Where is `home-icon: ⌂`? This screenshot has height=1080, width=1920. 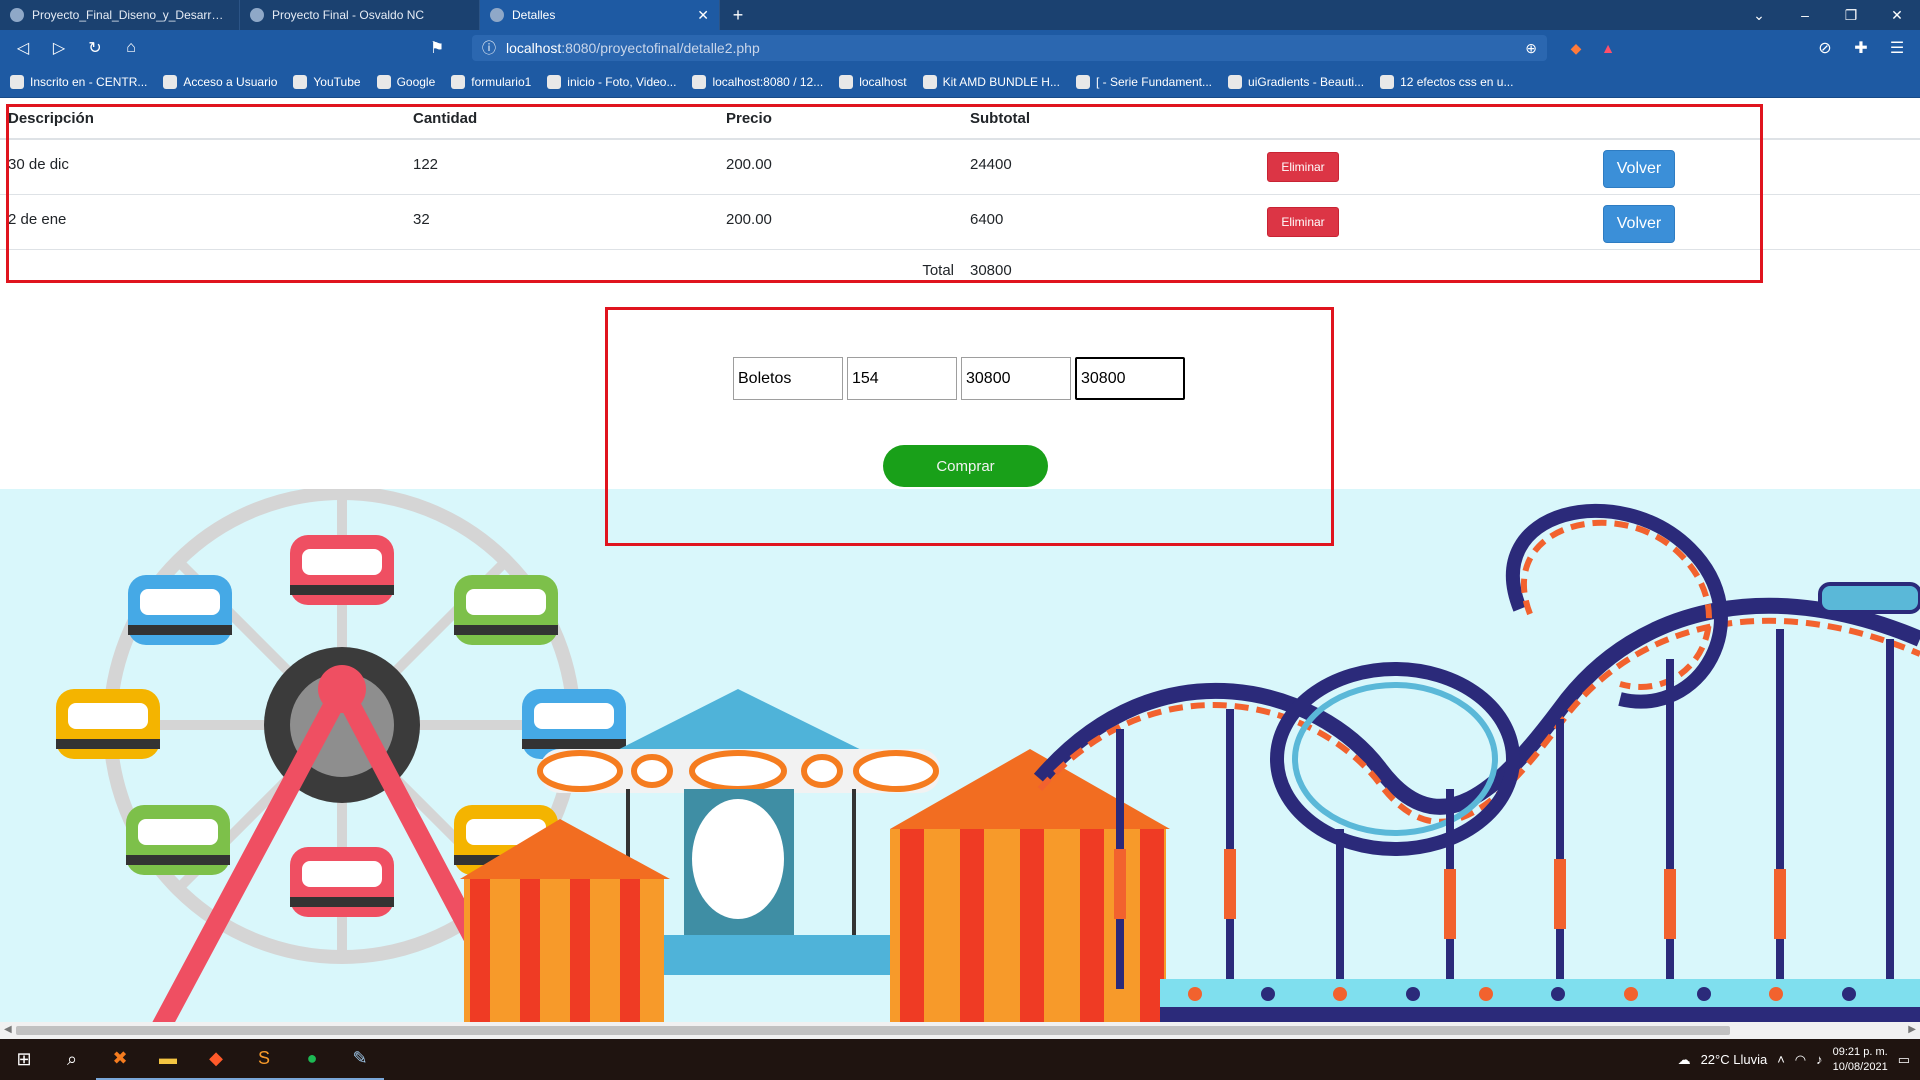 home-icon: ⌂ is located at coordinates (131, 48).